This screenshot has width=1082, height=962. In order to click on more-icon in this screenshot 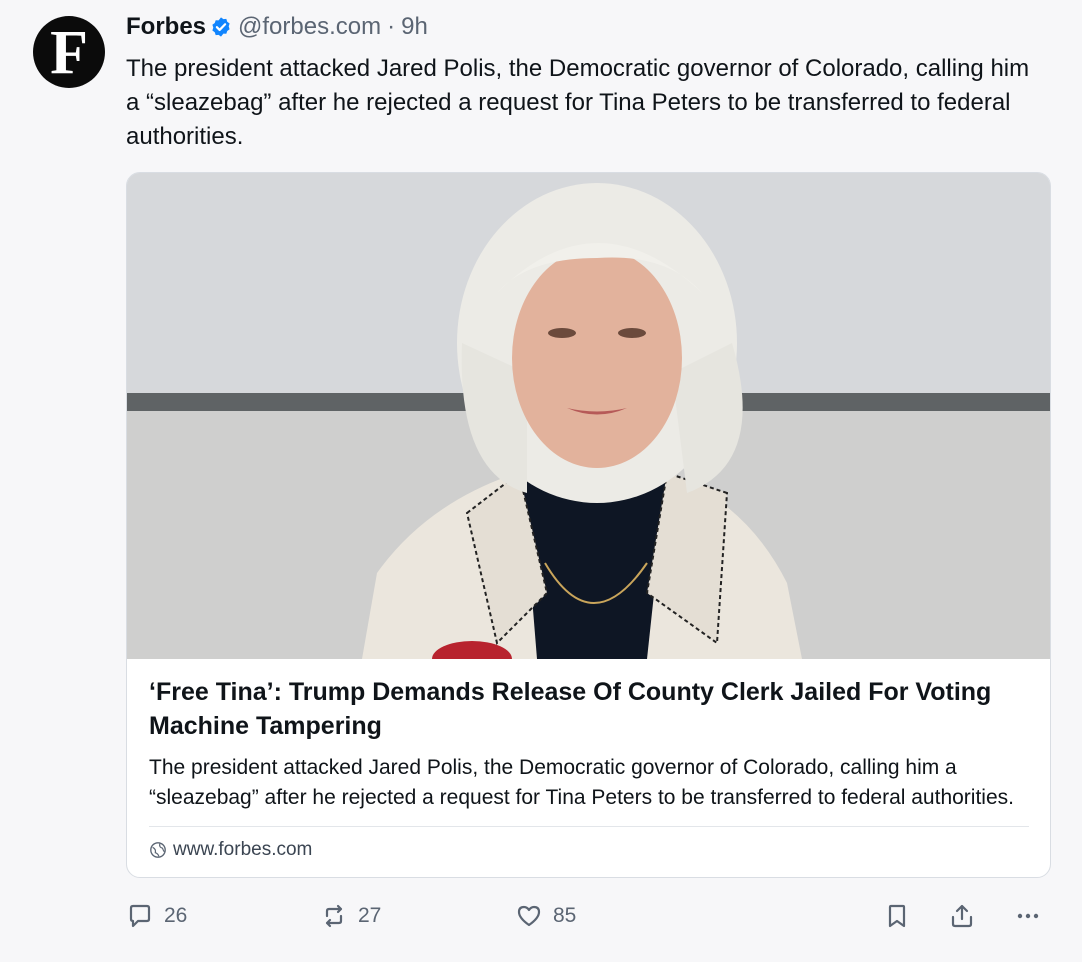, I will do `click(1028, 916)`.